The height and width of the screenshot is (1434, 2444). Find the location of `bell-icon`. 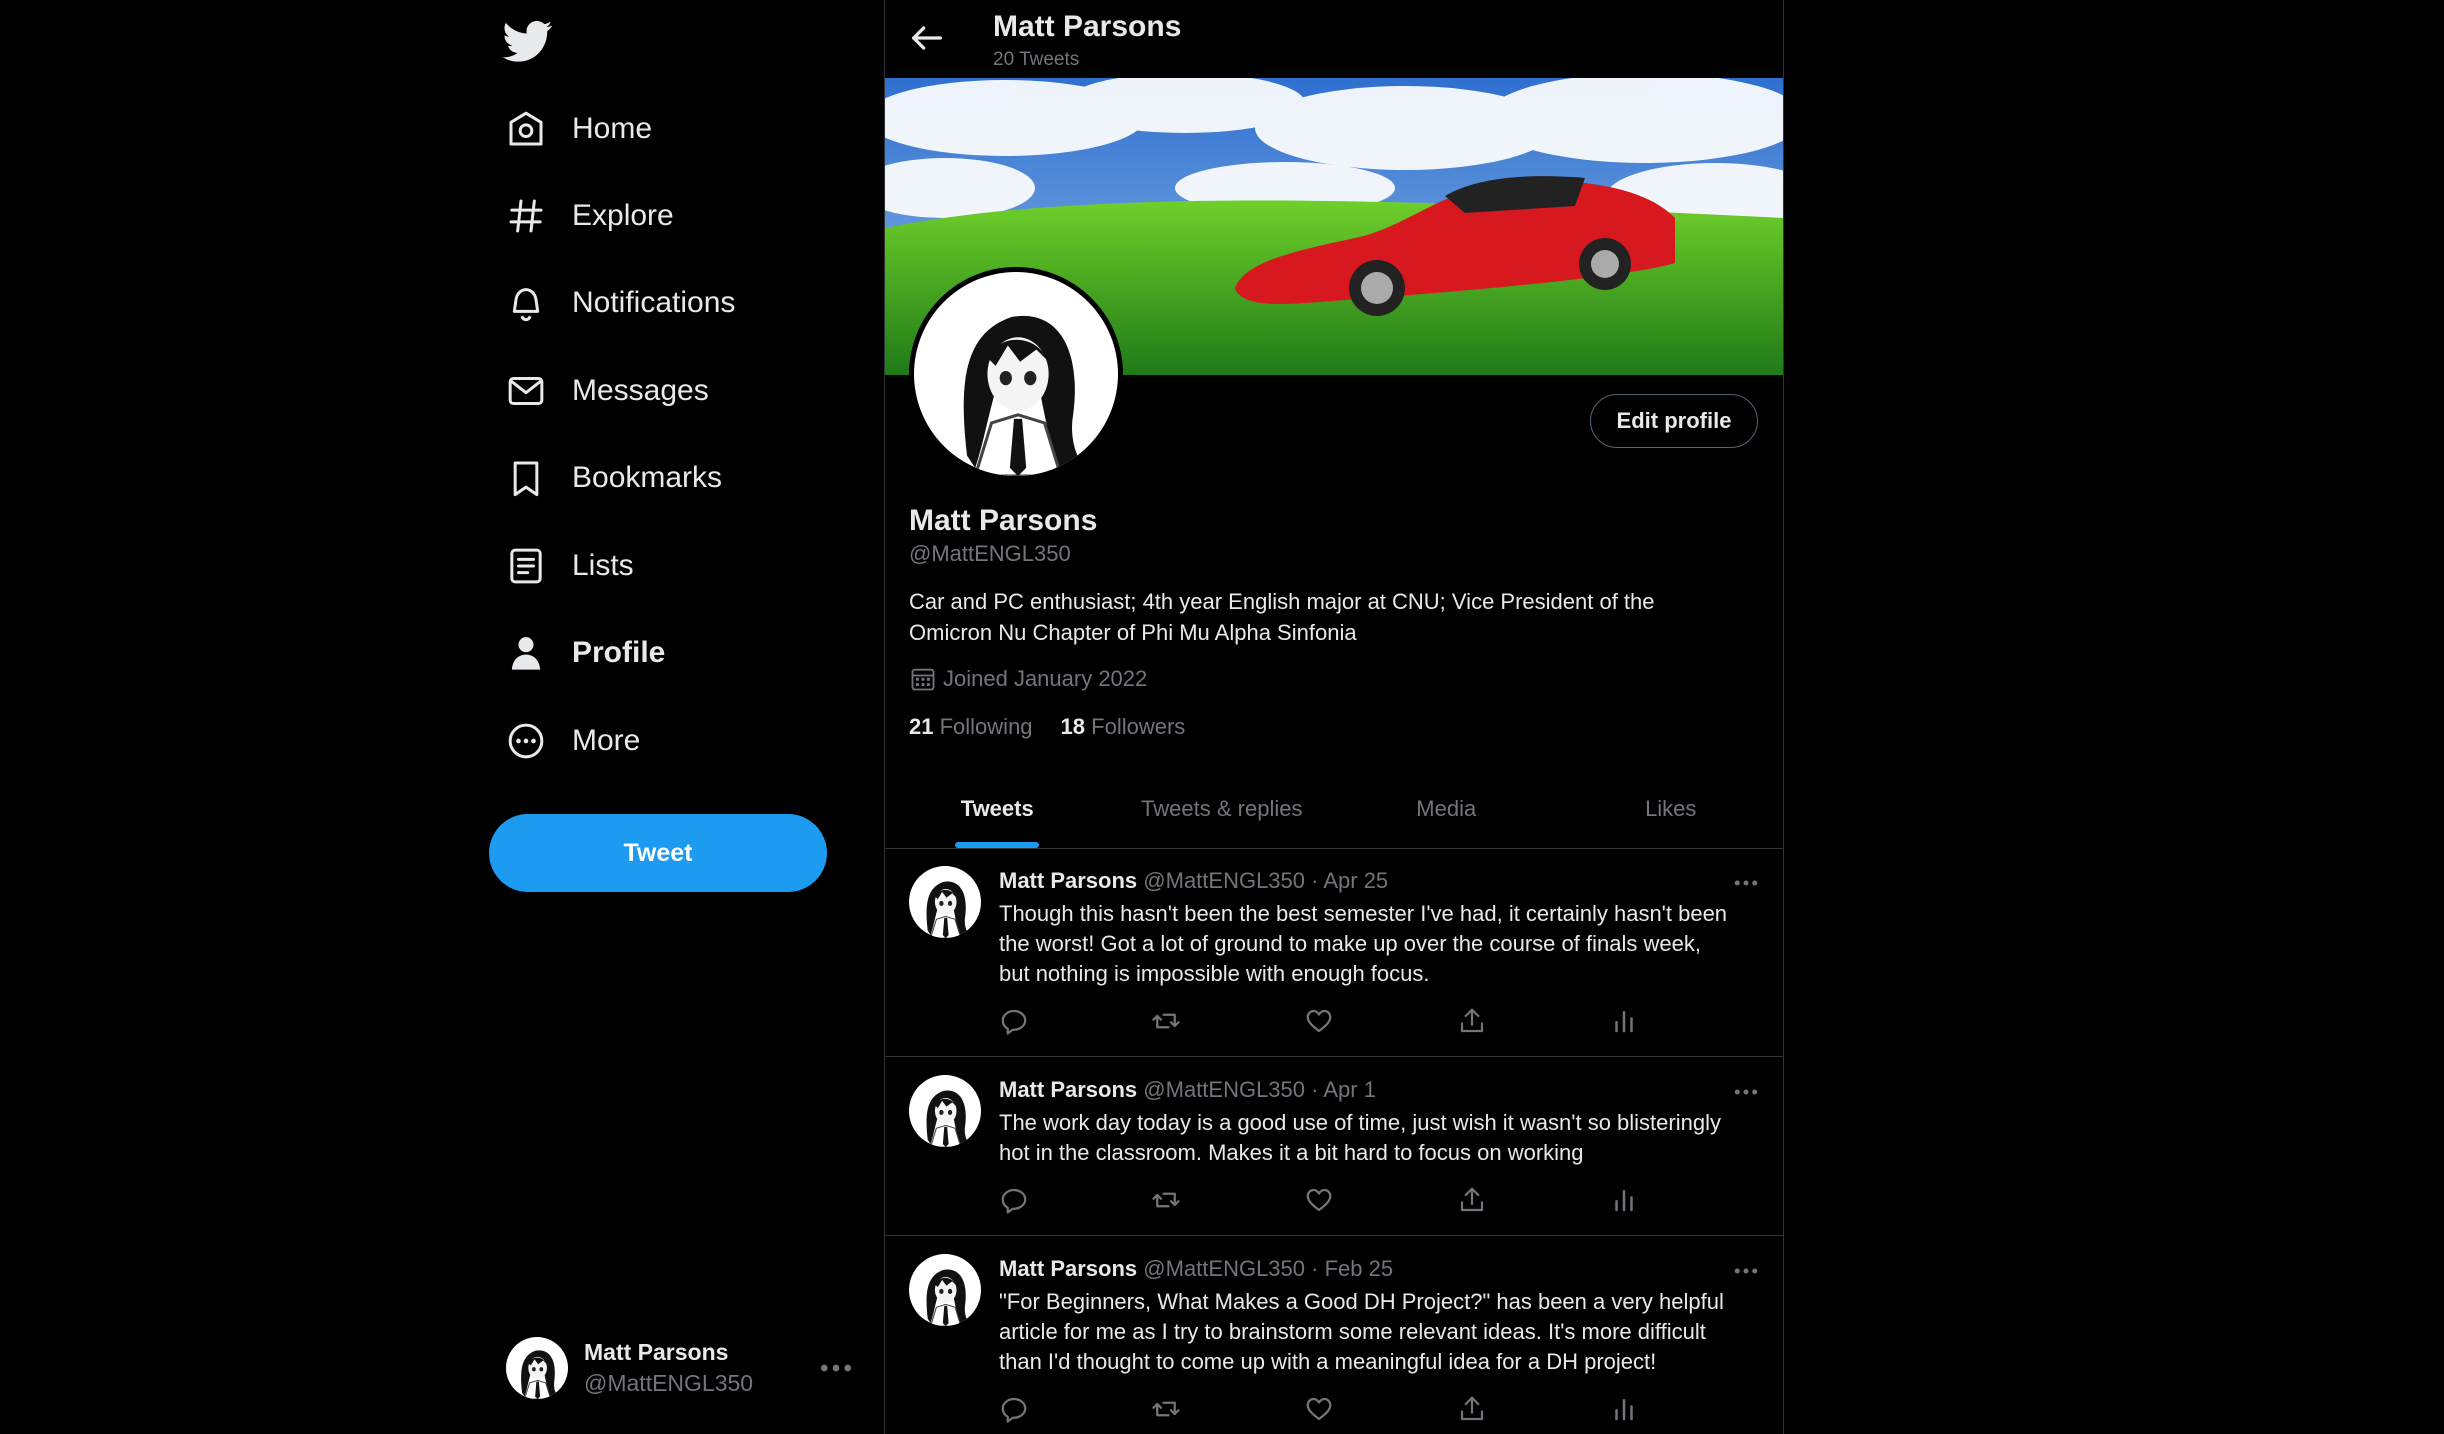

bell-icon is located at coordinates (526, 305).